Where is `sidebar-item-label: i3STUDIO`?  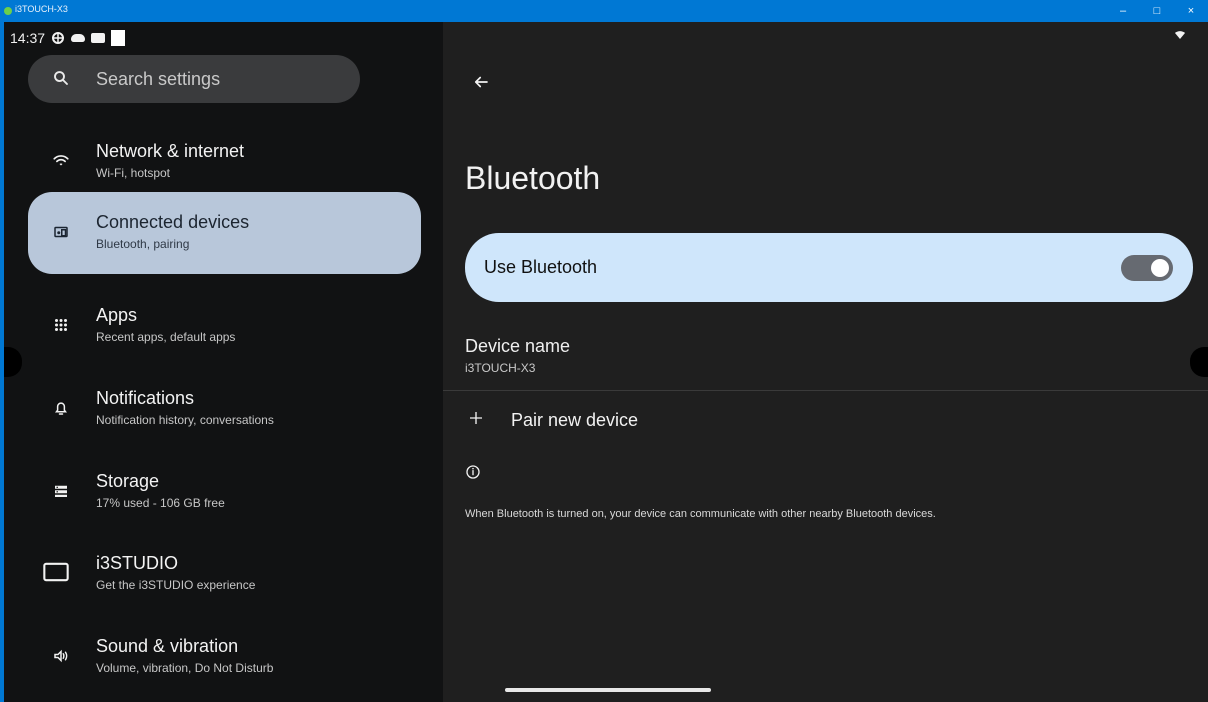 sidebar-item-label: i3STUDIO is located at coordinates (137, 563).